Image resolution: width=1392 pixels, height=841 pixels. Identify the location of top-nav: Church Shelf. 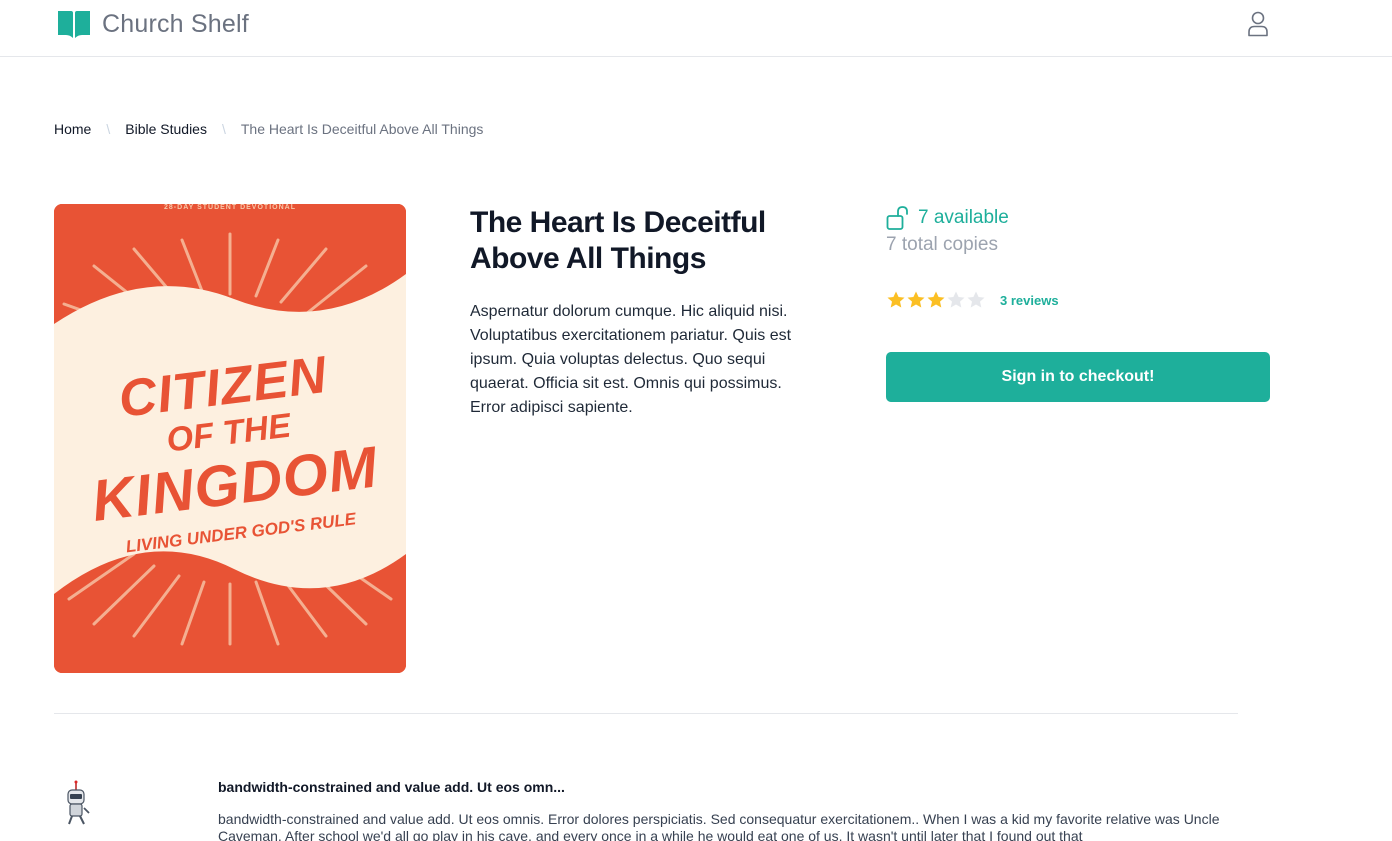
(696, 28).